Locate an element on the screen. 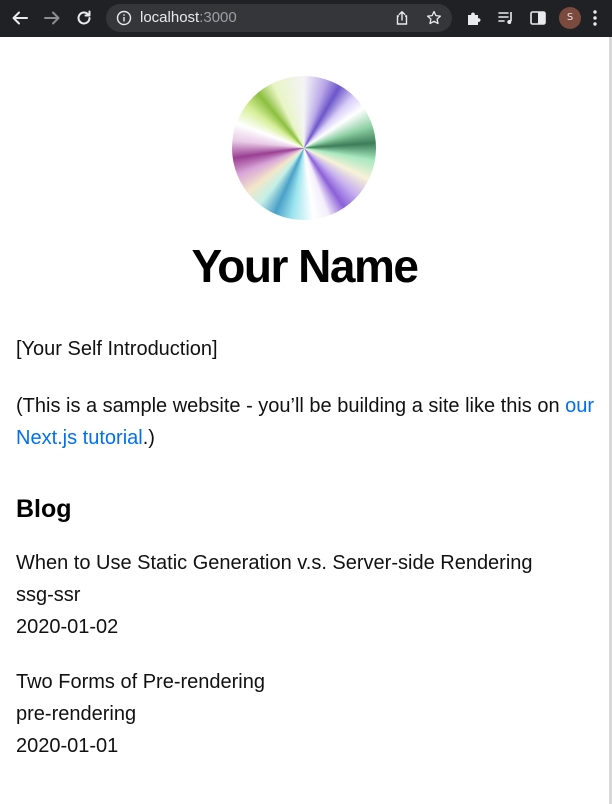  address-bar: localhost:3000 is located at coordinates (279, 18).